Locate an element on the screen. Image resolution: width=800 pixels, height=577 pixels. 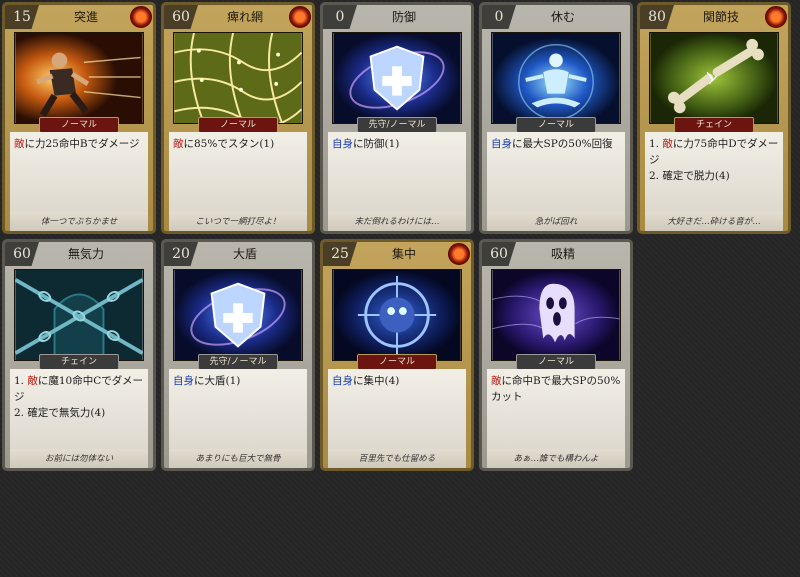
skill-card: 15 突進 ノーマル 敵に力25命中Bでダメージ 体一つでぶちかませ is located at coordinates (79, 118).